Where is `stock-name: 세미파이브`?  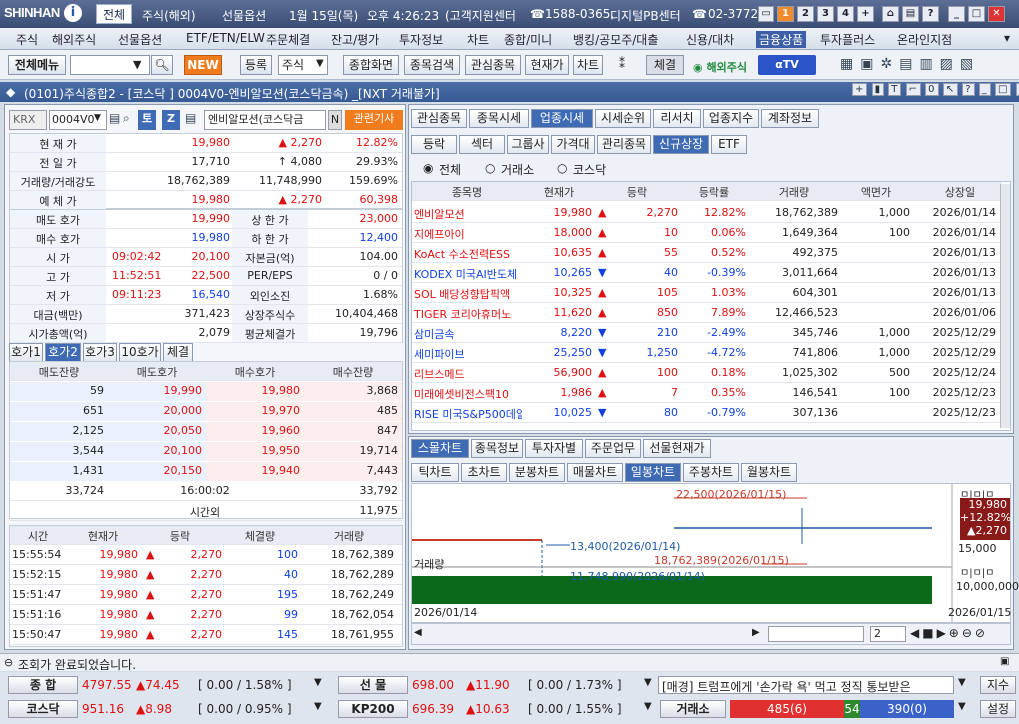 stock-name: 세미파이브 is located at coordinates (468, 354).